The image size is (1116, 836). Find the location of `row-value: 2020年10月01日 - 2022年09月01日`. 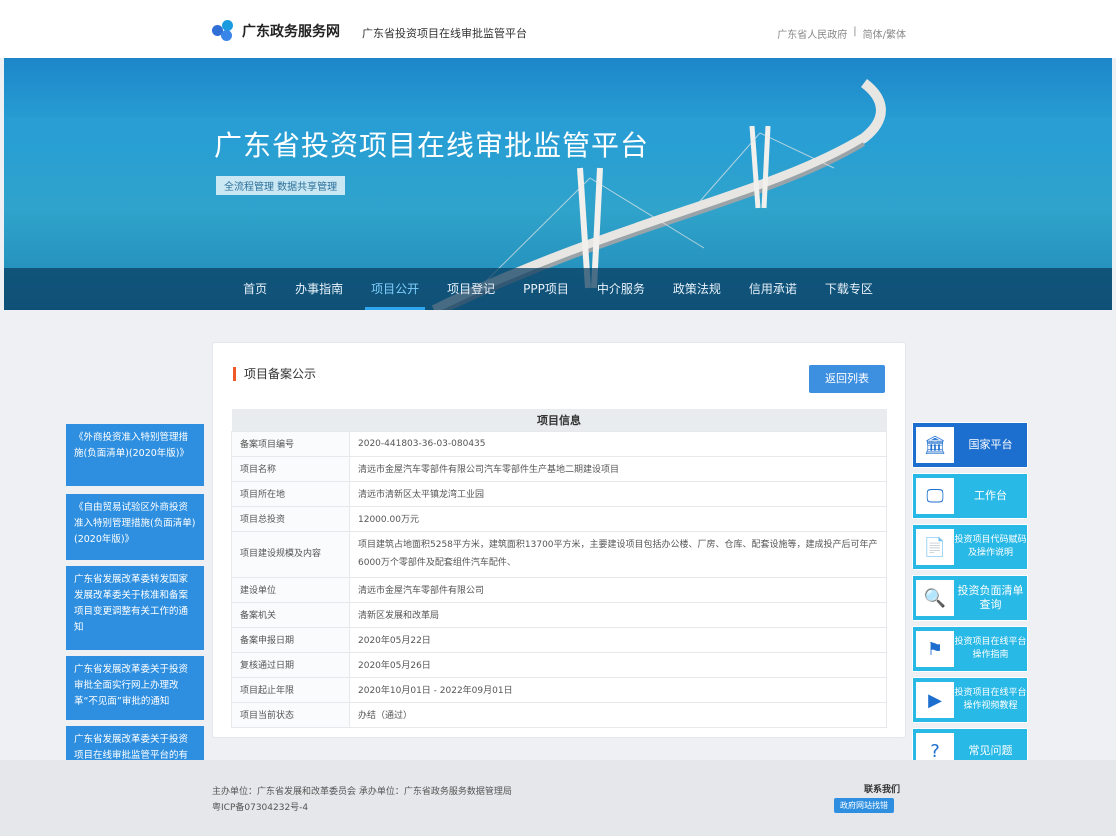

row-value: 2020年10月01日 - 2022年09月01日 is located at coordinates (618, 689).